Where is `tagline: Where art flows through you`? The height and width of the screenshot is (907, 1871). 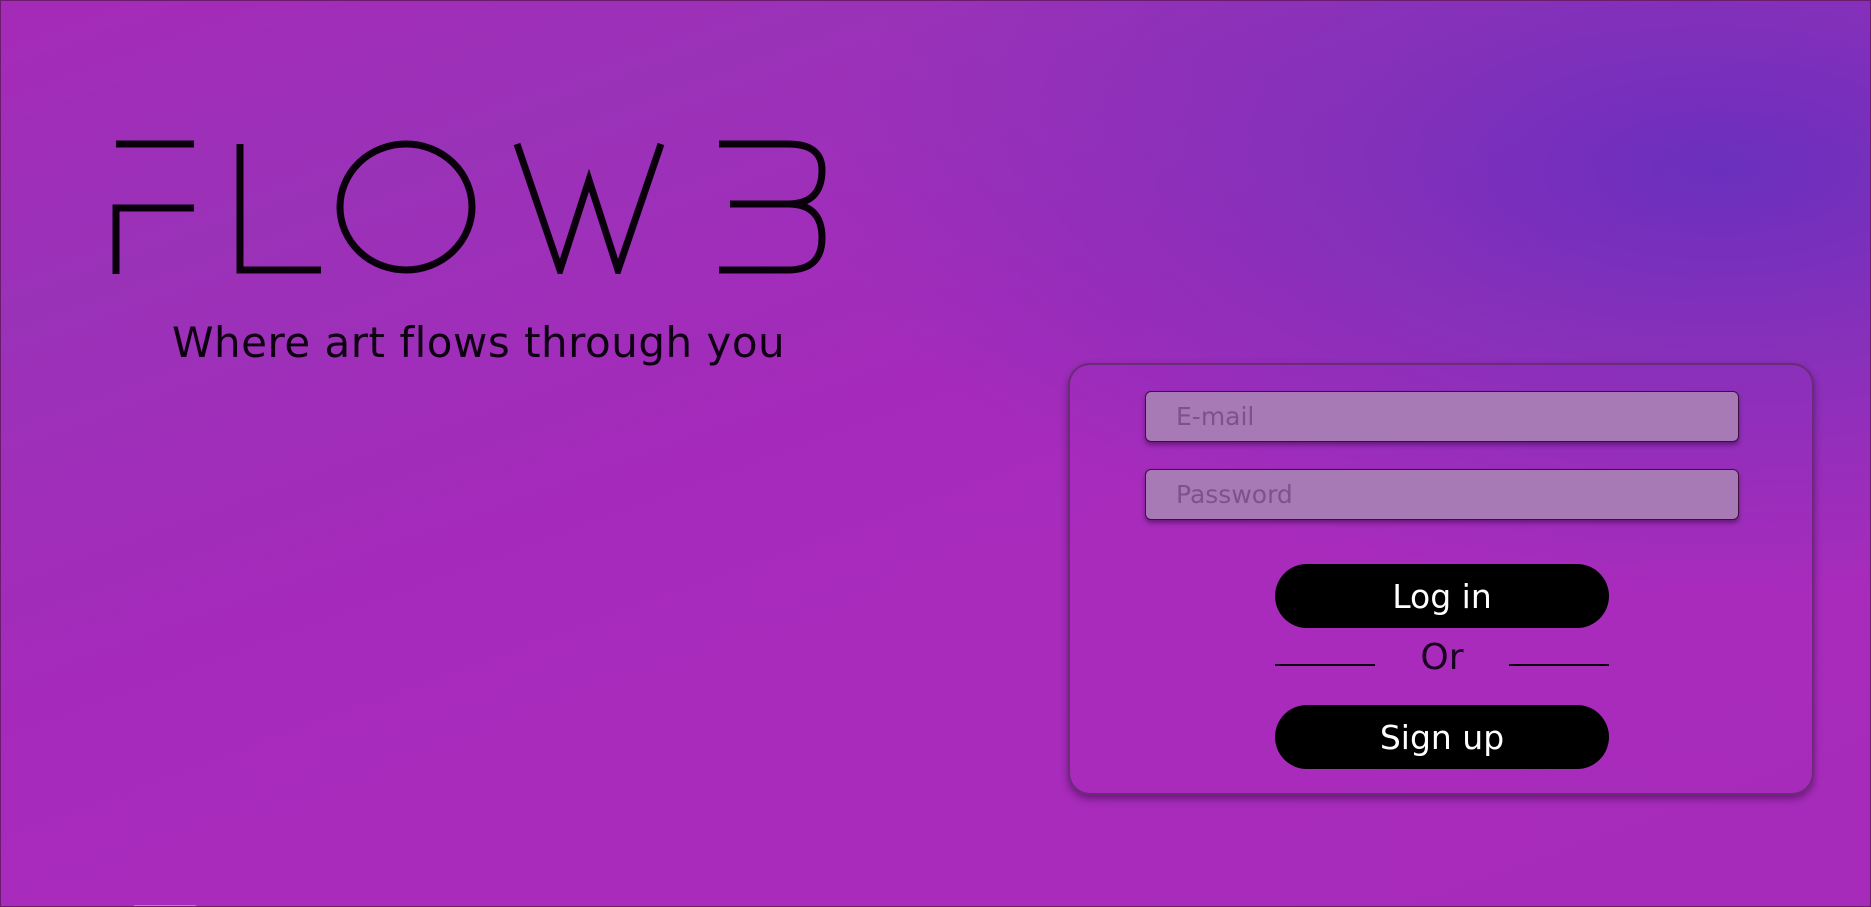 tagline: Where art flows through you is located at coordinates (479, 342).